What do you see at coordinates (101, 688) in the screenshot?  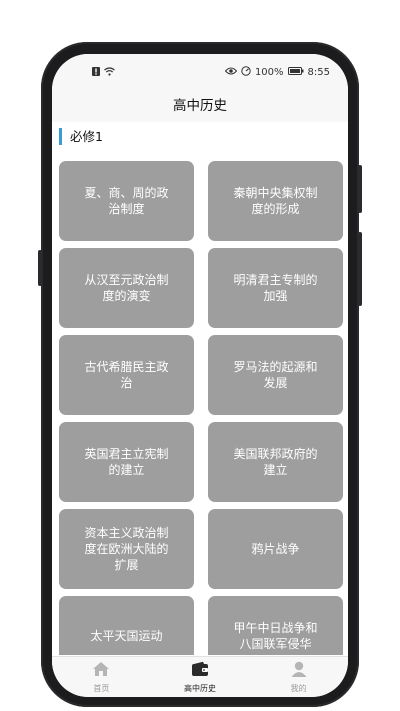 I see `tab-label: 首页` at bounding box center [101, 688].